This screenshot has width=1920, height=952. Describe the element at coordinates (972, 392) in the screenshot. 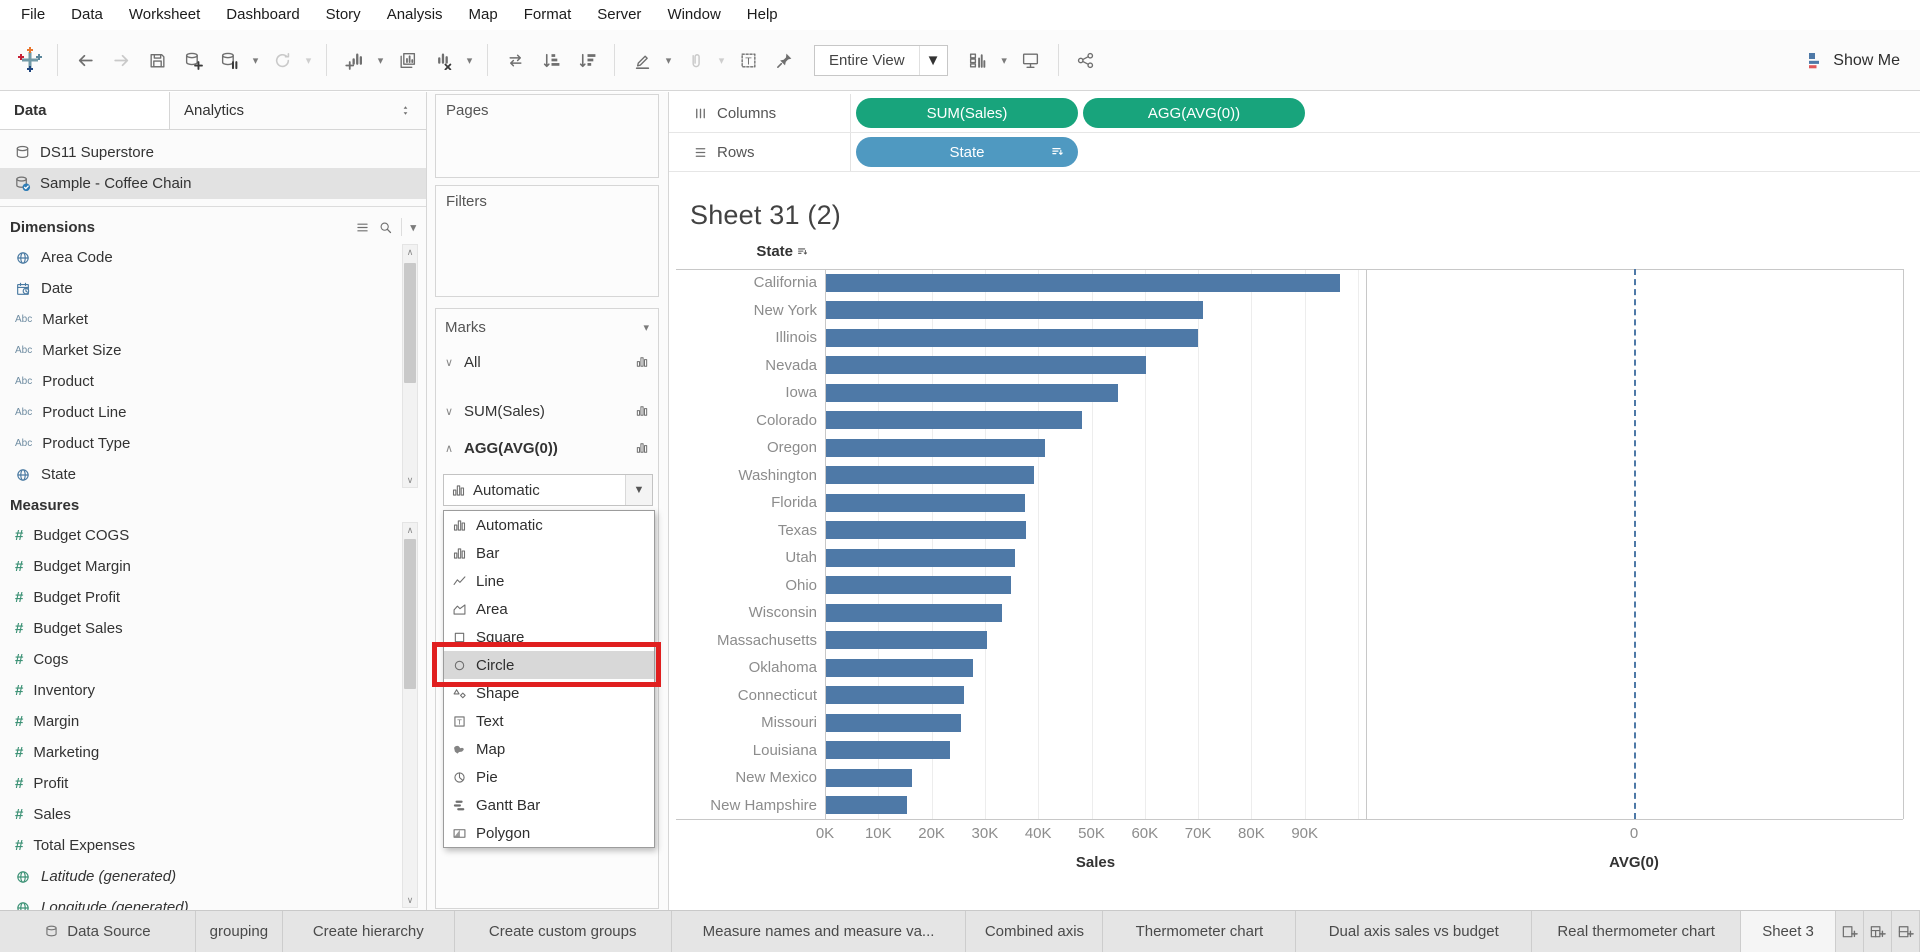

I see `bar-iowa` at that location.